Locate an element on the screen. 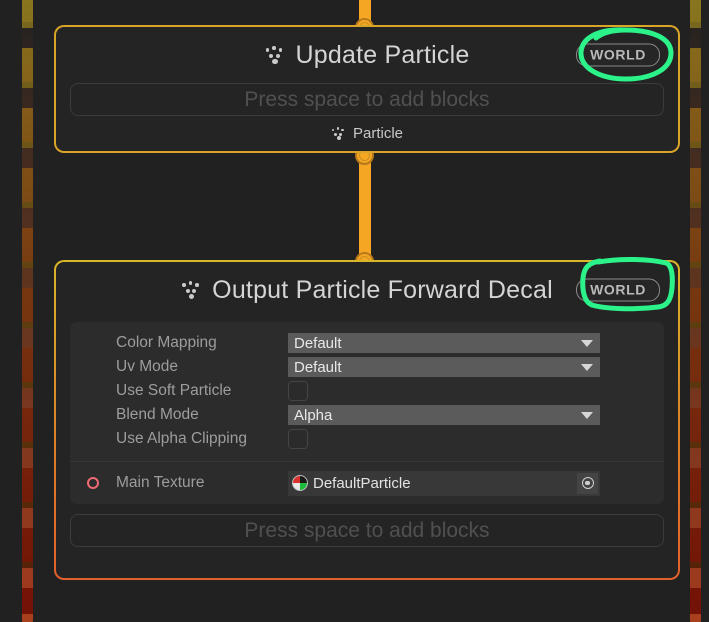 The width and height of the screenshot is (709, 622). main-texture-row: Main Texture DefaultParticle is located at coordinates (367, 483).